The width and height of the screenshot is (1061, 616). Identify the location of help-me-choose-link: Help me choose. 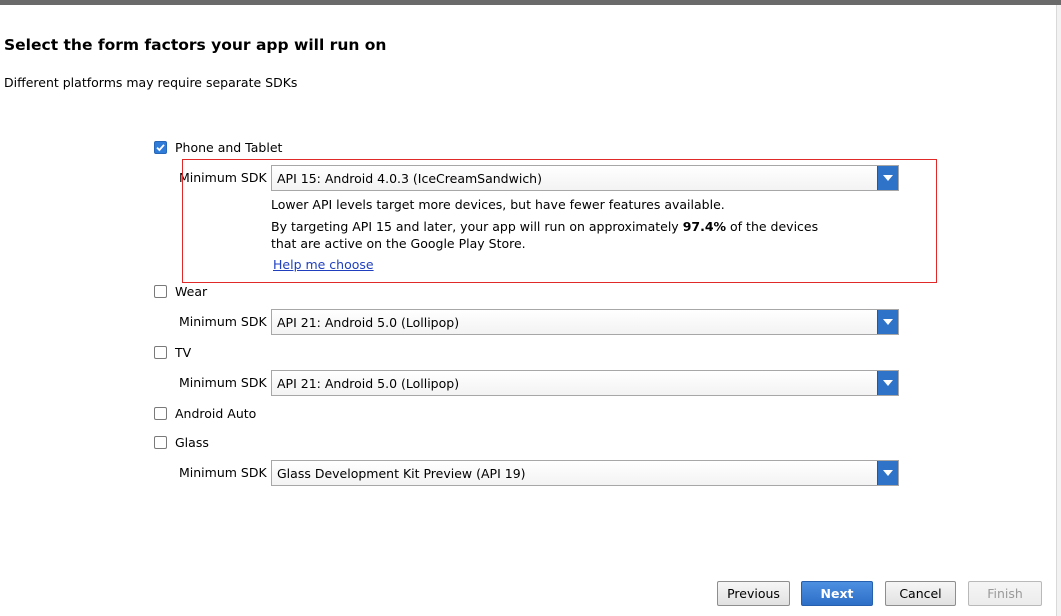
(323, 264).